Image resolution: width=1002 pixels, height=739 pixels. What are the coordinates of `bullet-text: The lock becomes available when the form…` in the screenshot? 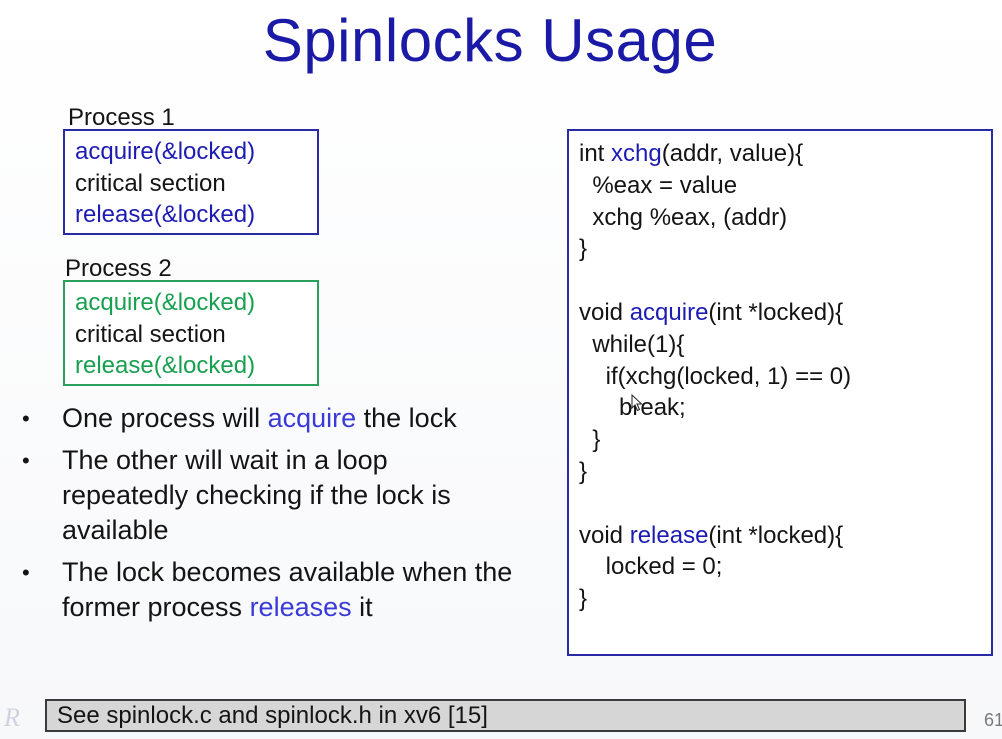 It's located at (287, 589).